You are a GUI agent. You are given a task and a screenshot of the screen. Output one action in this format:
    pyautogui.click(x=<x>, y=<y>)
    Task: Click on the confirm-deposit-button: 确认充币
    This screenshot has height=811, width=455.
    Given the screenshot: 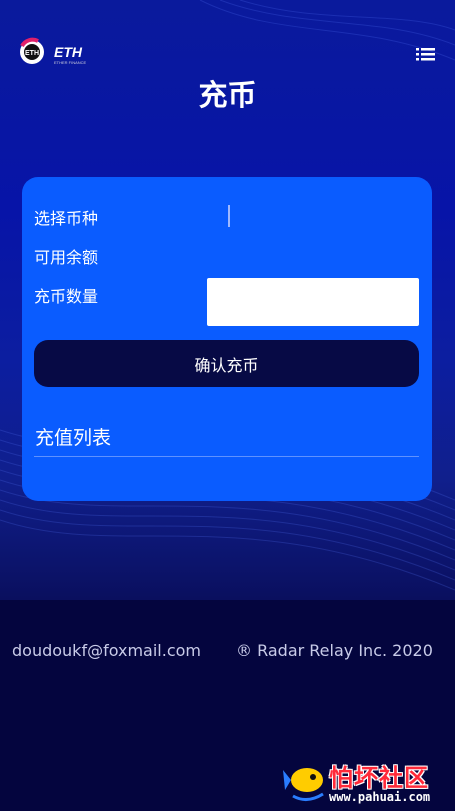 What is the action you would take?
    pyautogui.click(x=226, y=363)
    